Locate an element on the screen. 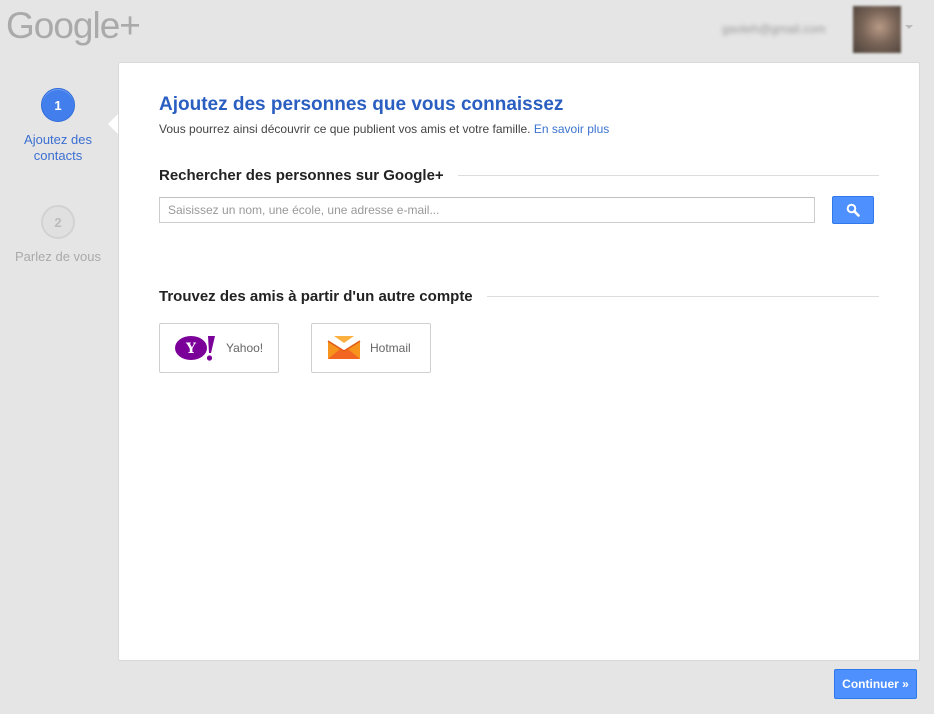 The height and width of the screenshot is (714, 934). search-input is located at coordinates (487, 210).